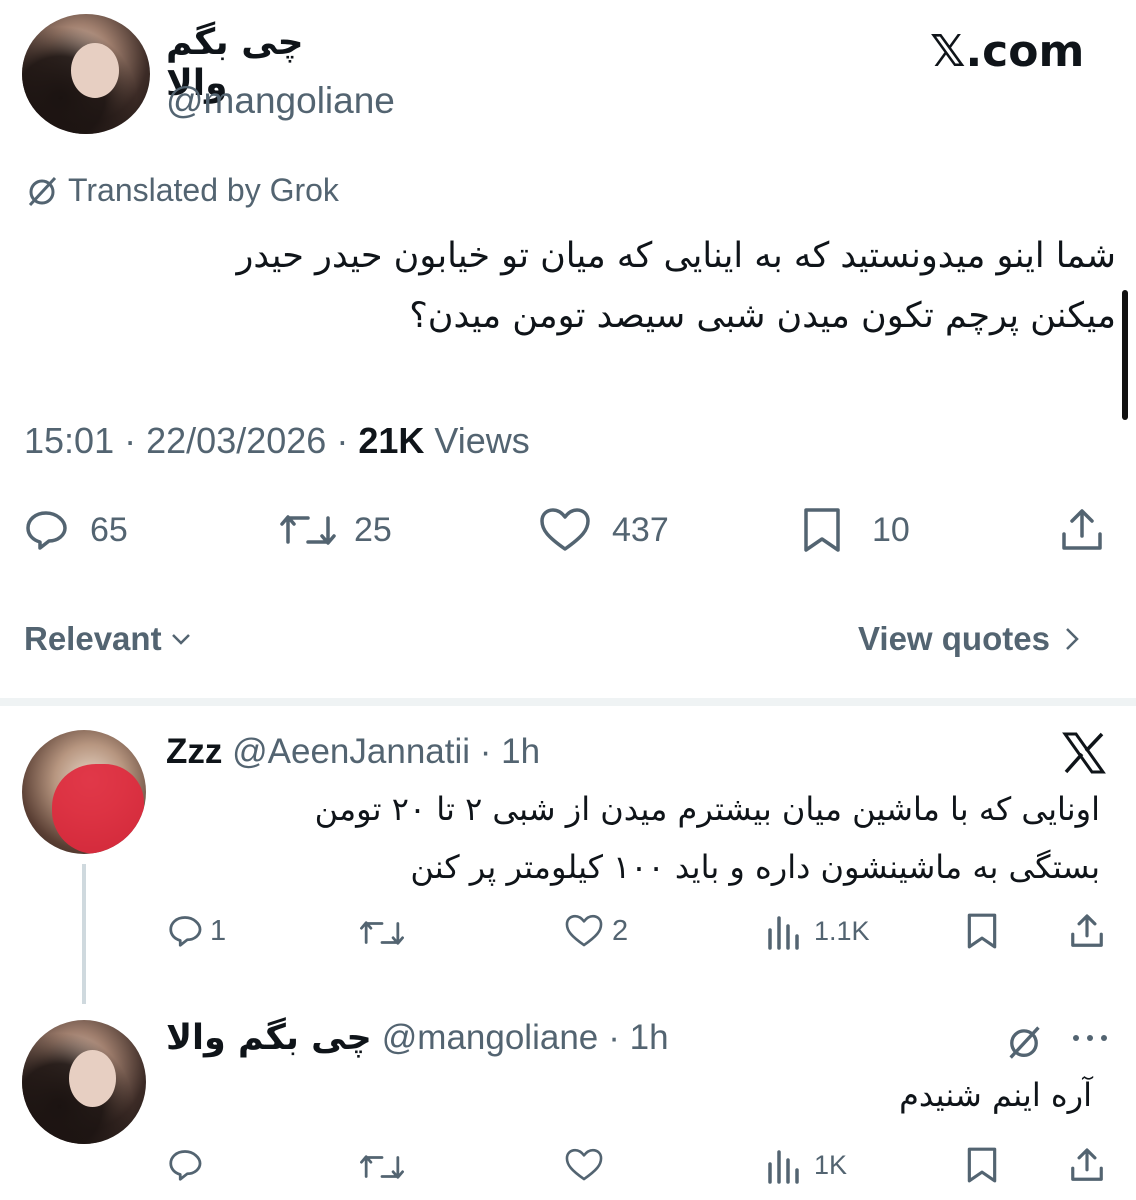  I want to click on bookmark-count: 10, so click(891, 529).